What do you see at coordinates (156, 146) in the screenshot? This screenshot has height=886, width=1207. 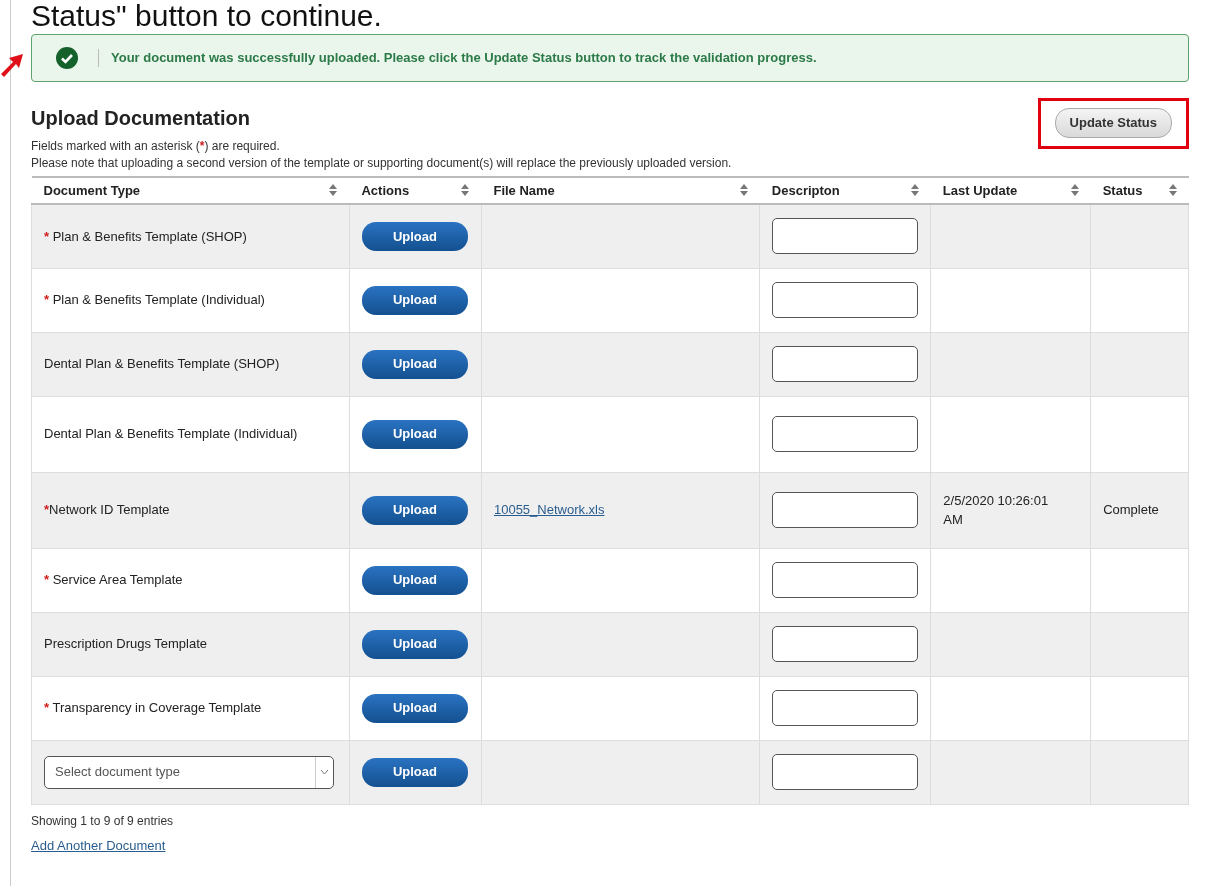 I see `required-note: Fields marked with an asterisk (*) are required.` at bounding box center [156, 146].